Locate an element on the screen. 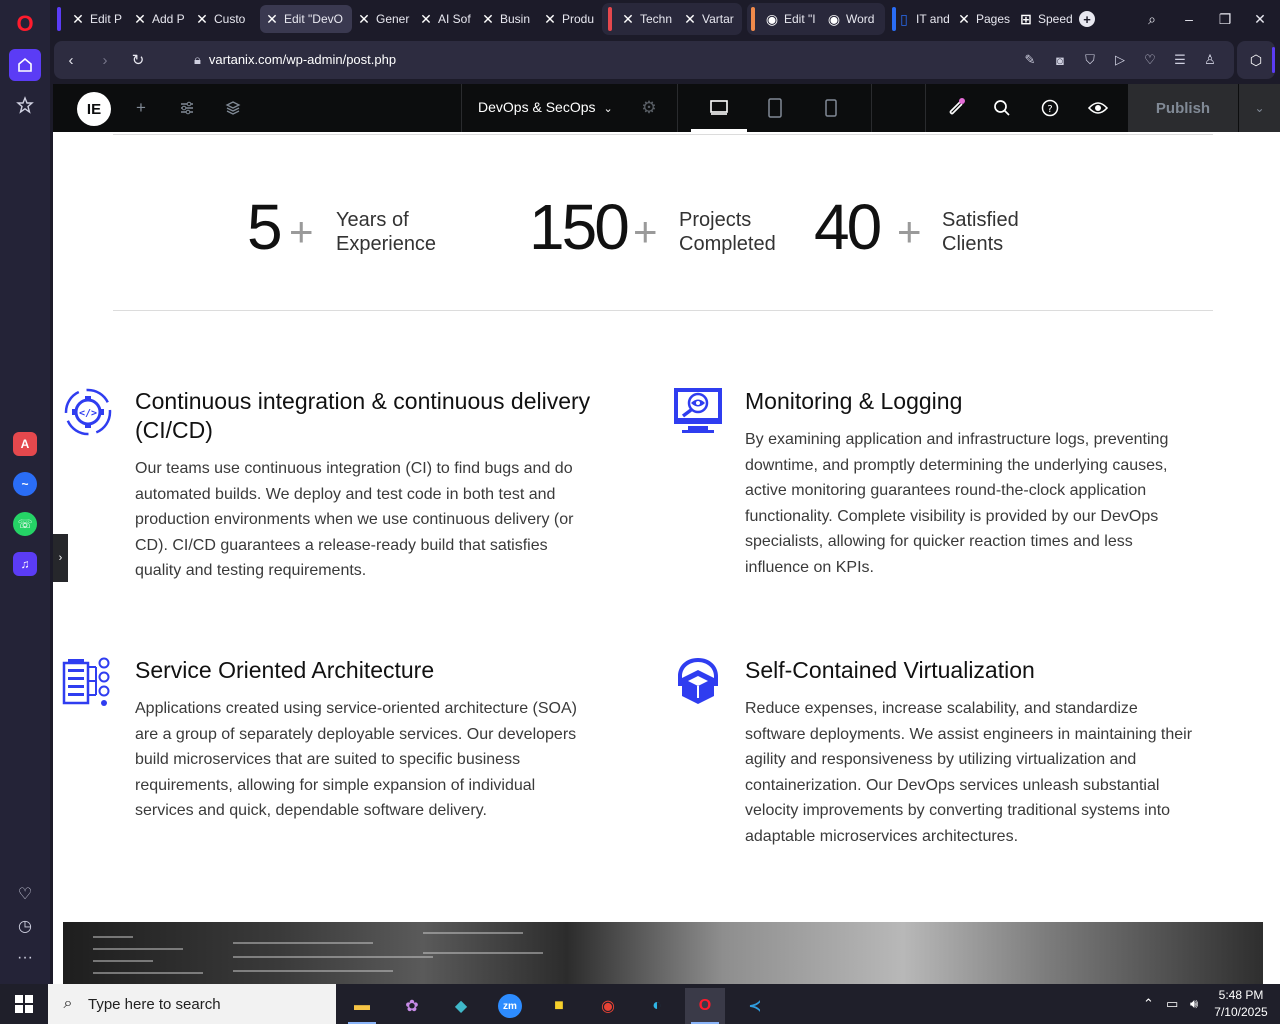  panel-toggle-chevron-icon: › is located at coordinates (60, 558).